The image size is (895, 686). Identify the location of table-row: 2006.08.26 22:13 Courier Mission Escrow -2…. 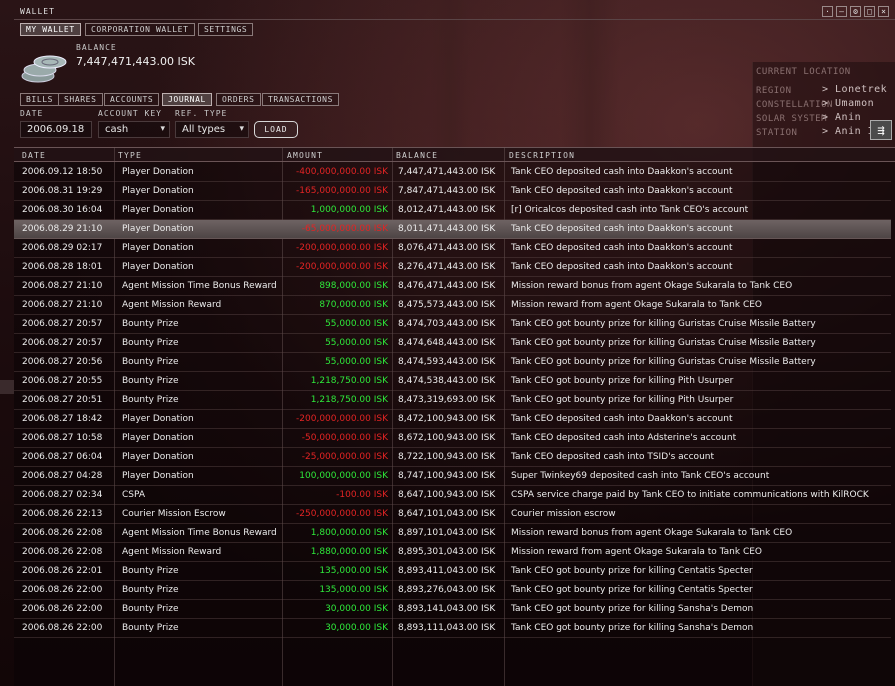
(452, 514).